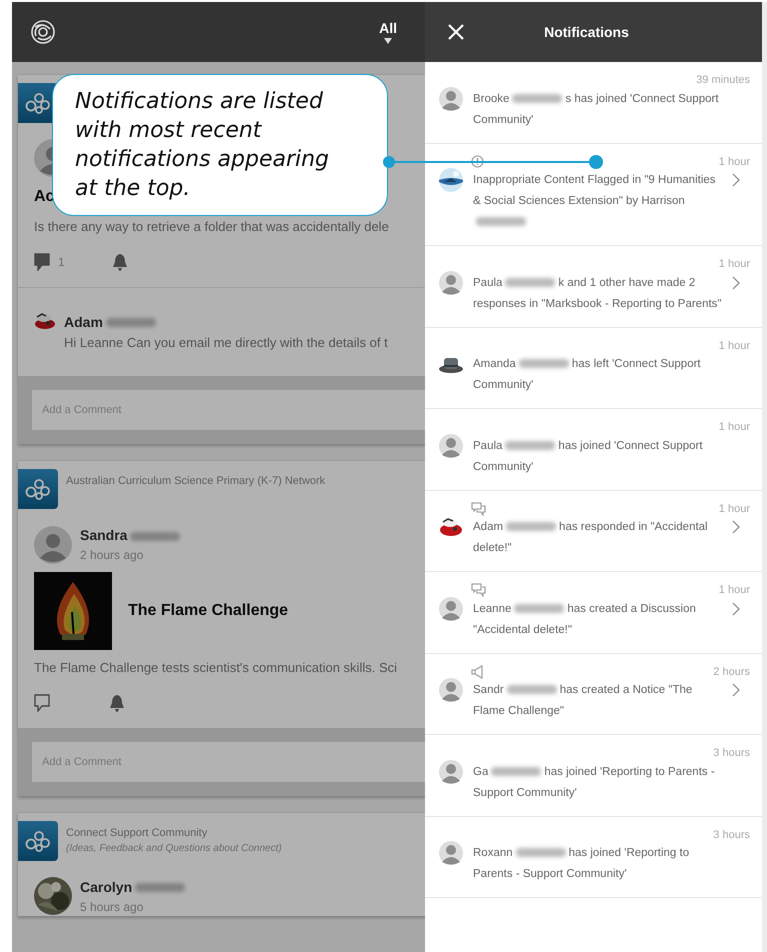 The image size is (767, 952). I want to click on logo-icon, so click(43, 32).